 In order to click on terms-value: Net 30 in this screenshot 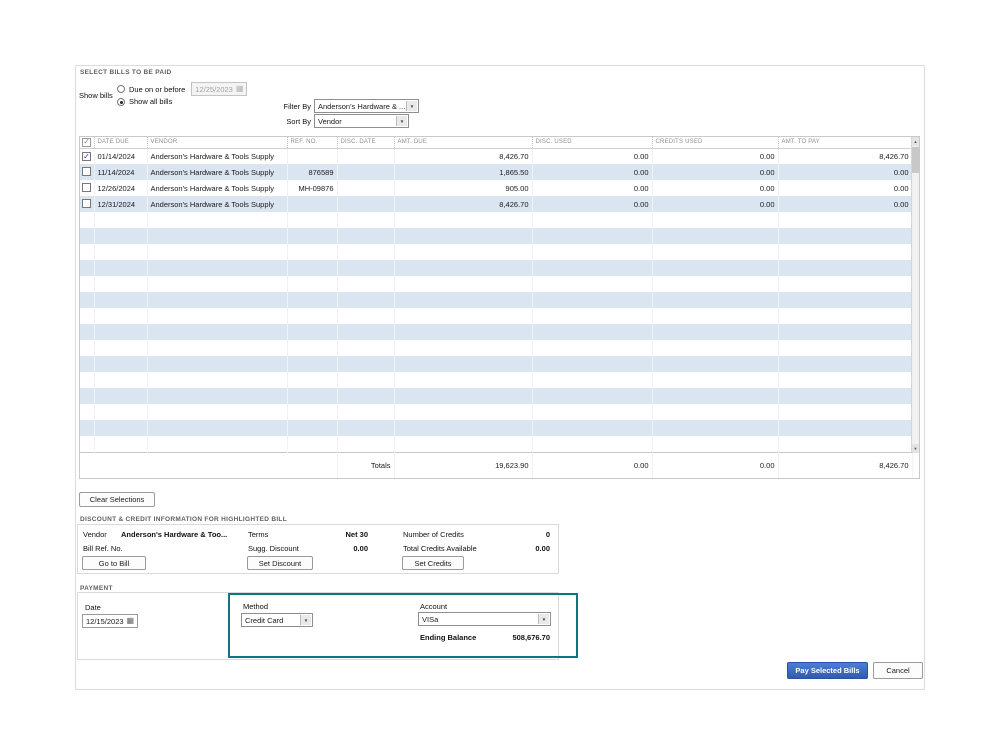, I will do `click(356, 534)`.